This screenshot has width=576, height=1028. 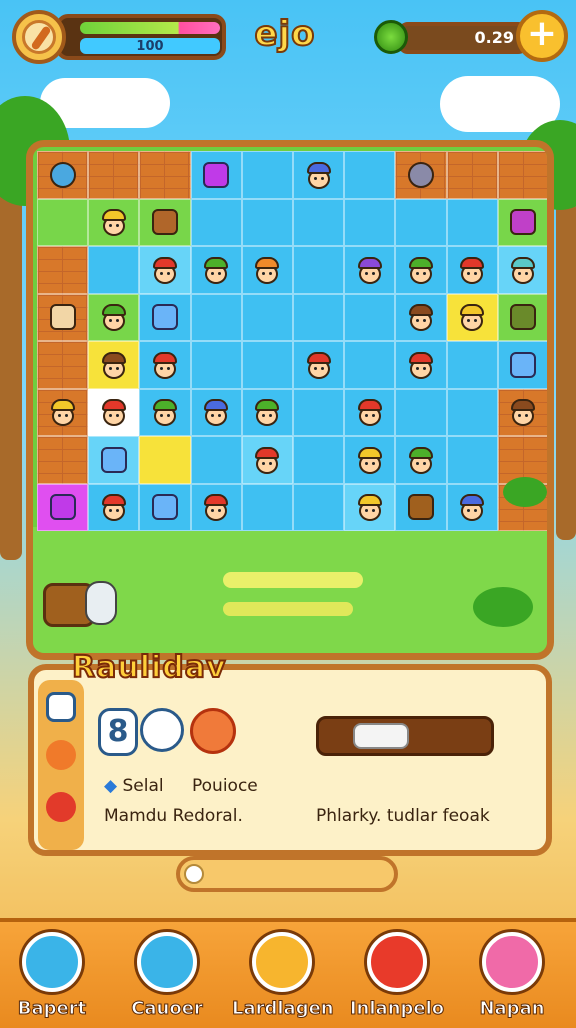 I want to click on panel-slider, so click(x=405, y=736).